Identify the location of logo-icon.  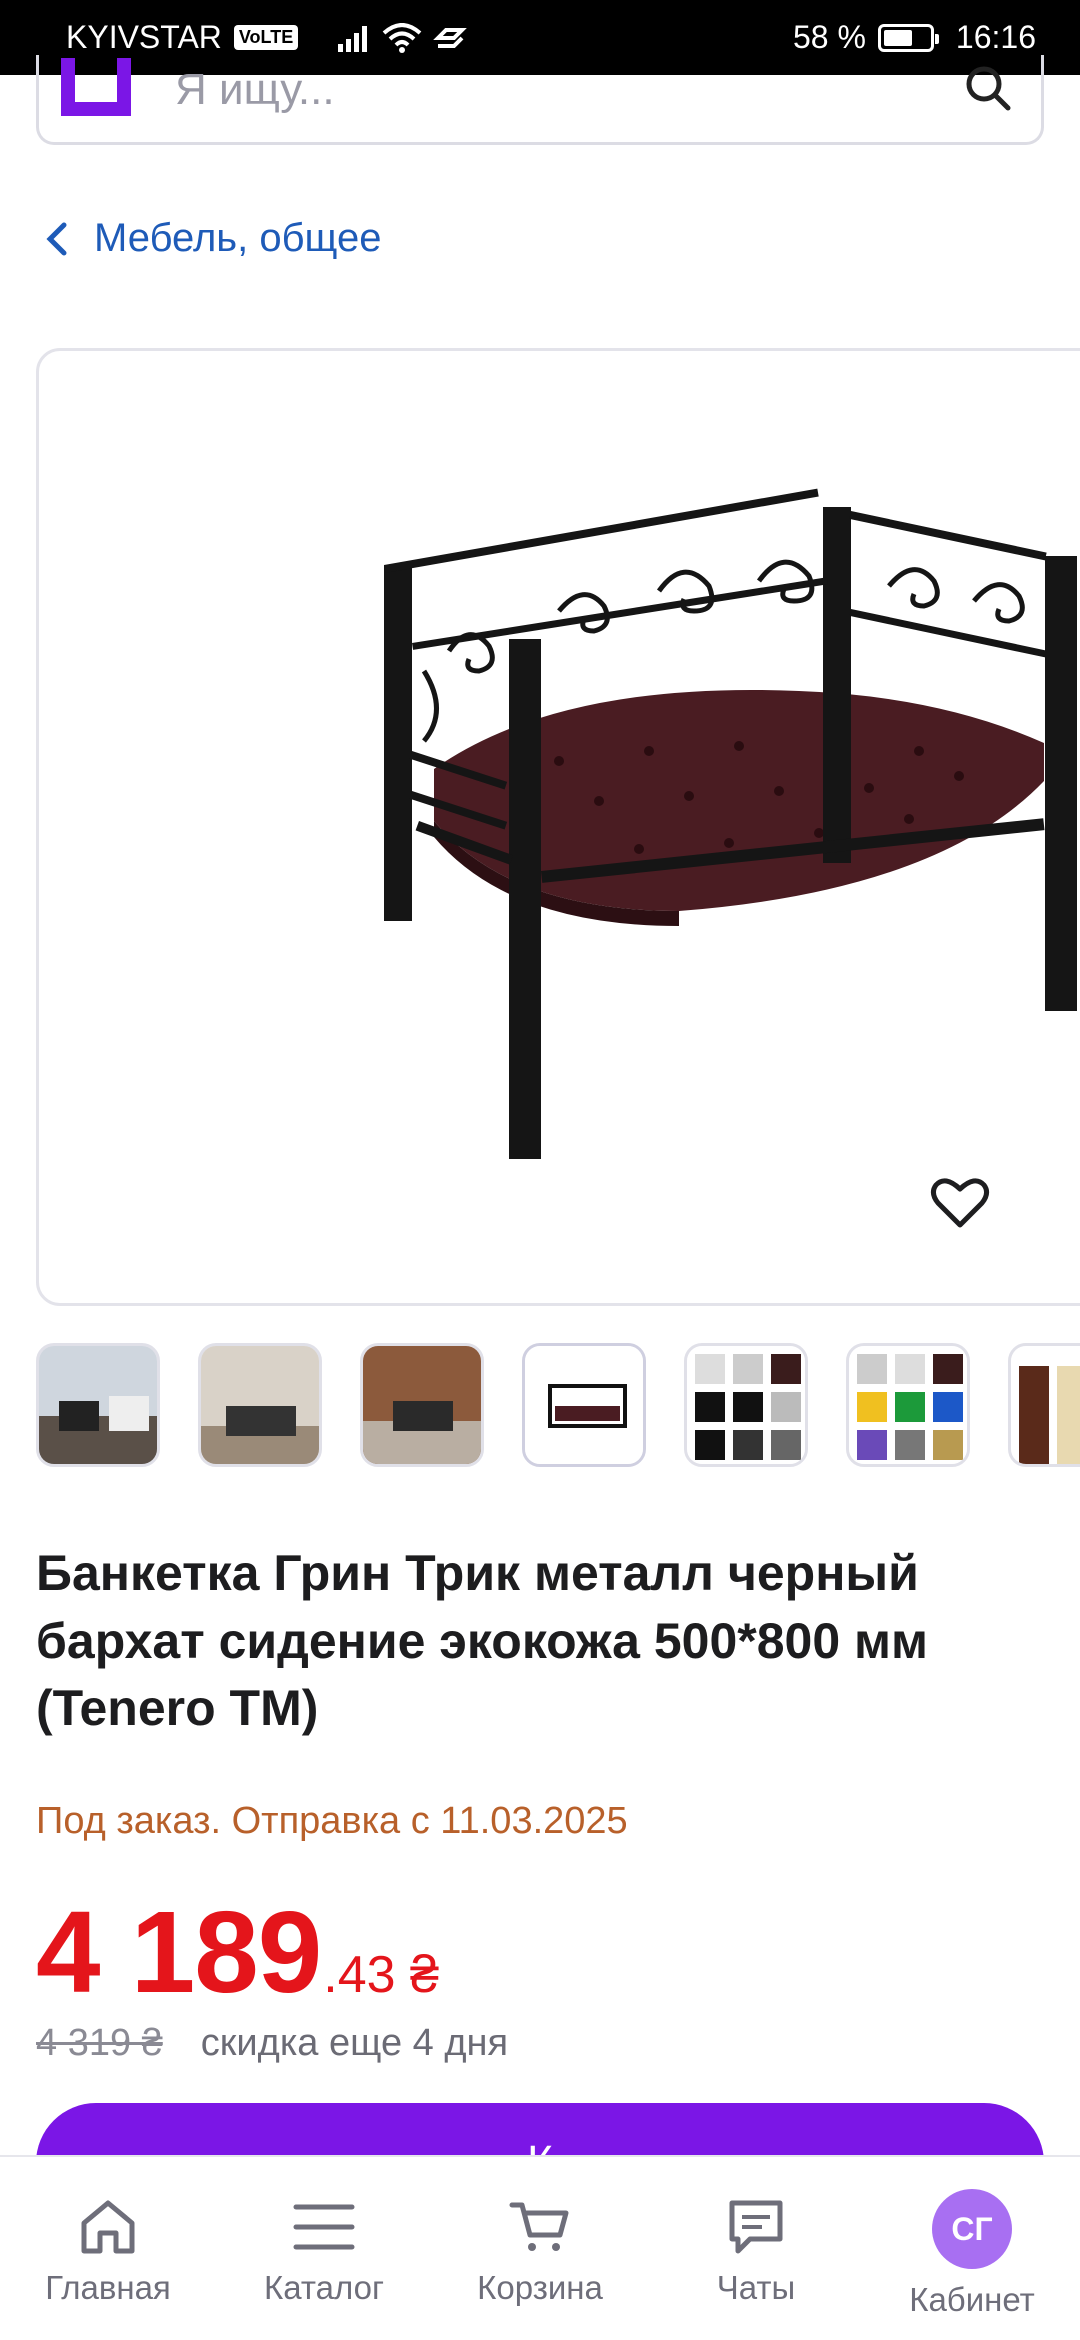
(96, 86).